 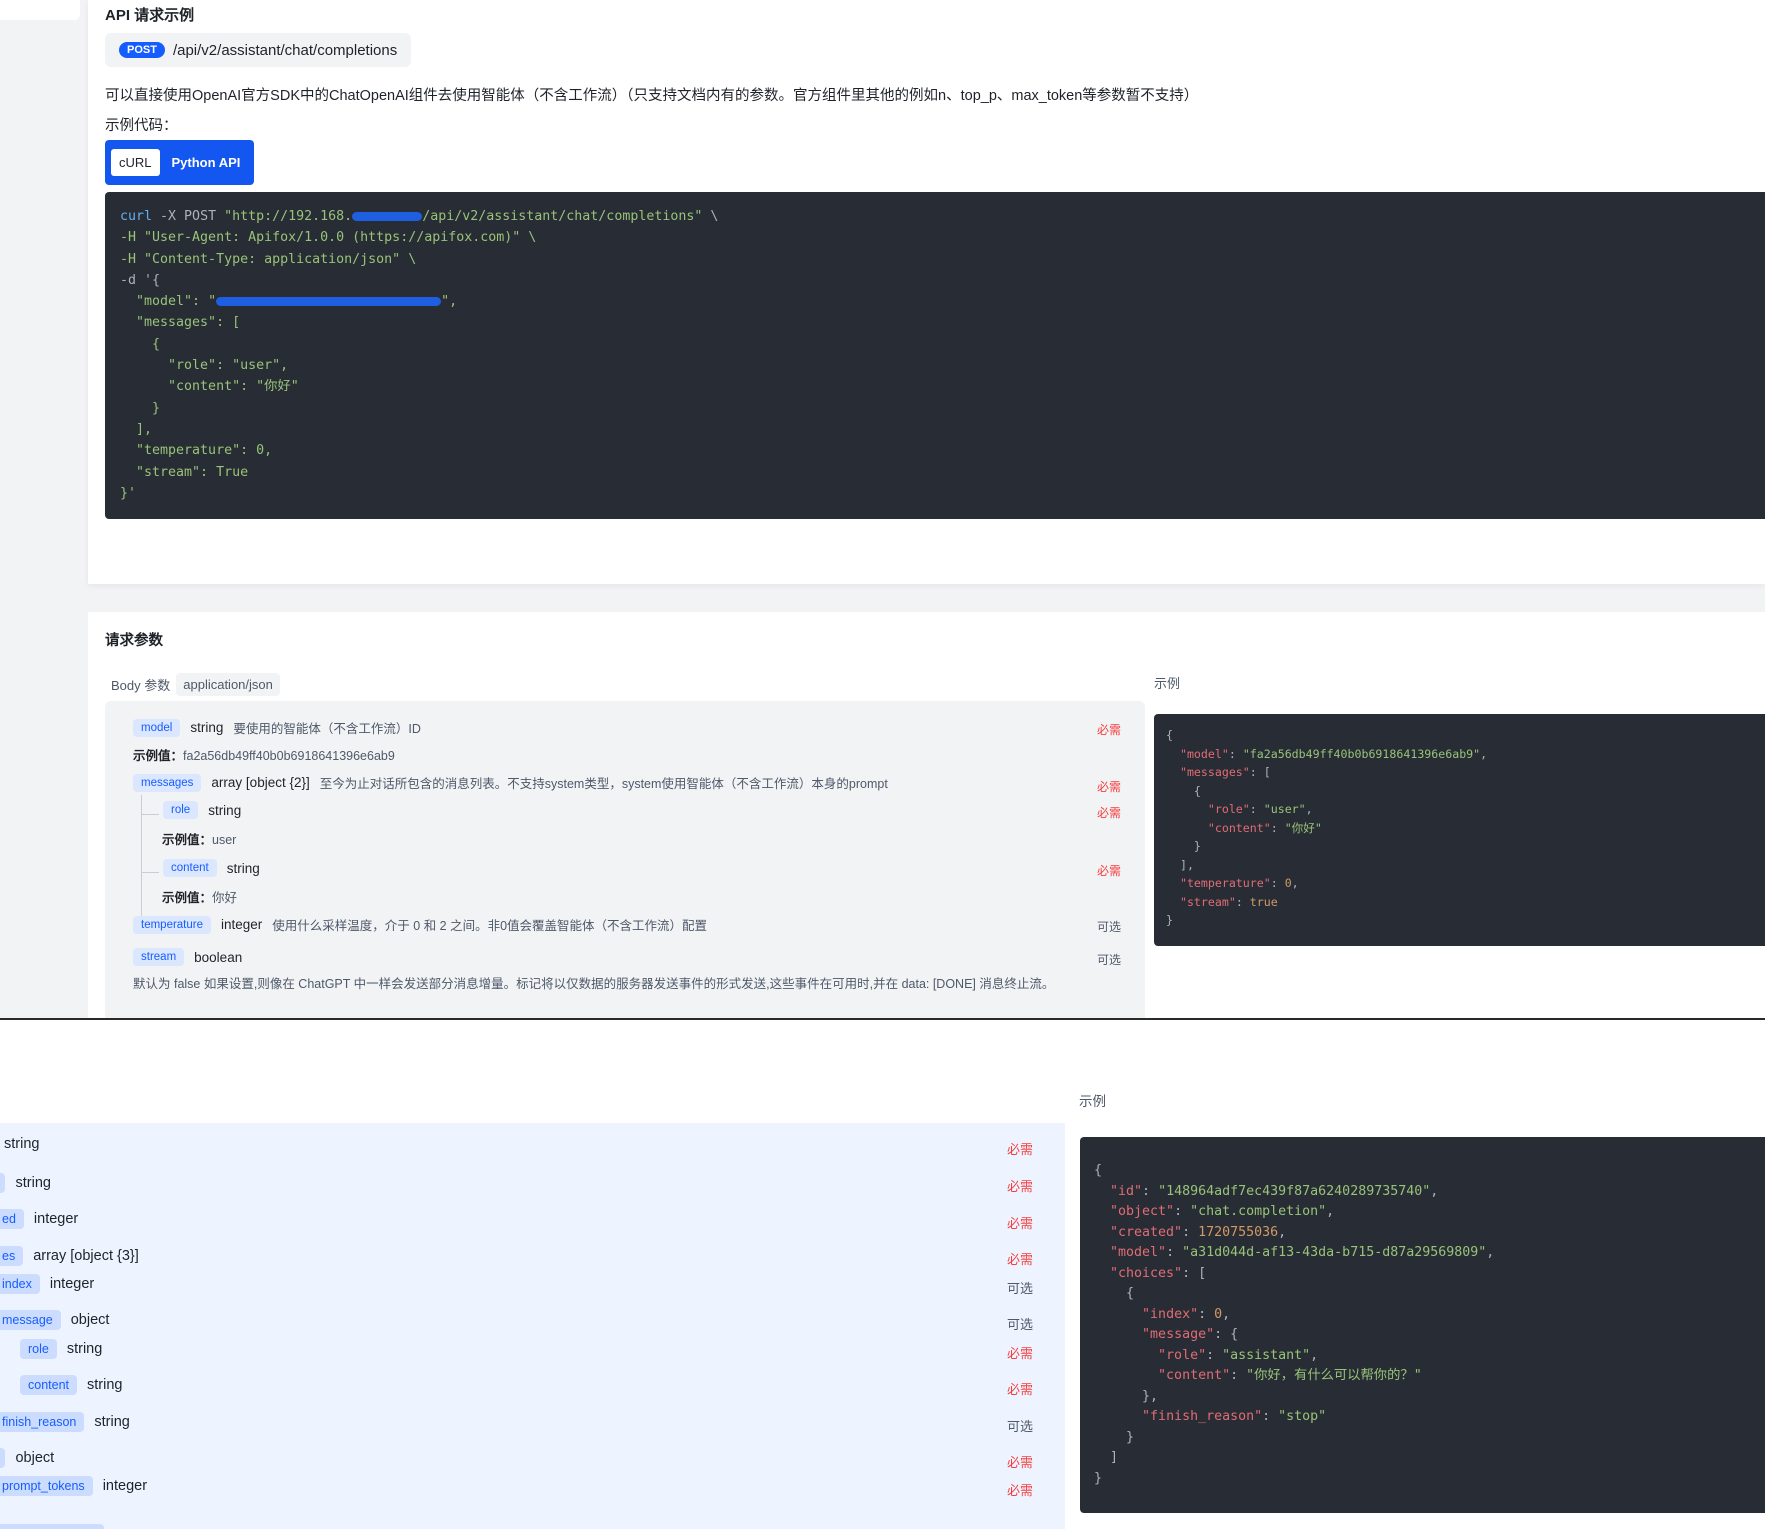 What do you see at coordinates (1334, 1252) in the screenshot?
I see `json-value: "a31d044d-af13-43da-b715-d87a29569809"` at bounding box center [1334, 1252].